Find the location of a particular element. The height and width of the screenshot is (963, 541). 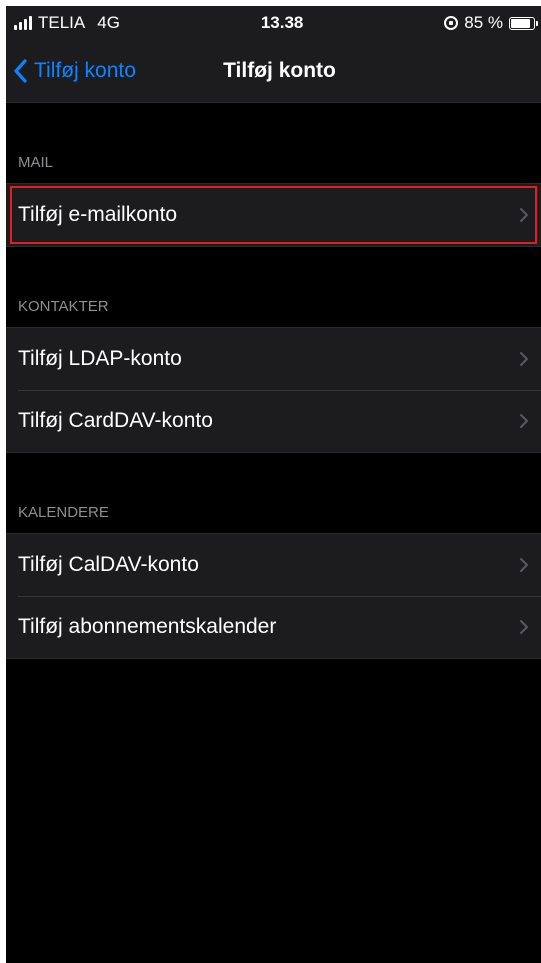

navigation-bar: Tilføj konto Tilføj konto is located at coordinates (273, 71).